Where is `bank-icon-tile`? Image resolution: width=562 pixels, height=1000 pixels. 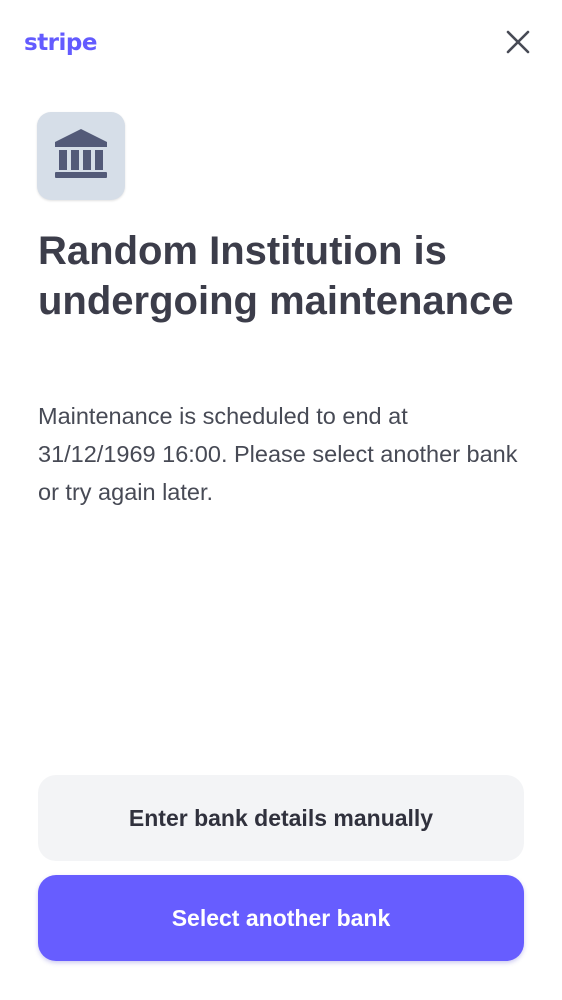
bank-icon-tile is located at coordinates (81, 156).